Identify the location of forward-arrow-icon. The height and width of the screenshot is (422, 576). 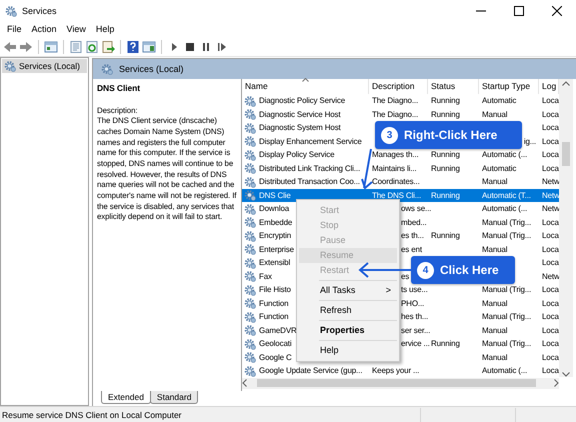
(26, 47).